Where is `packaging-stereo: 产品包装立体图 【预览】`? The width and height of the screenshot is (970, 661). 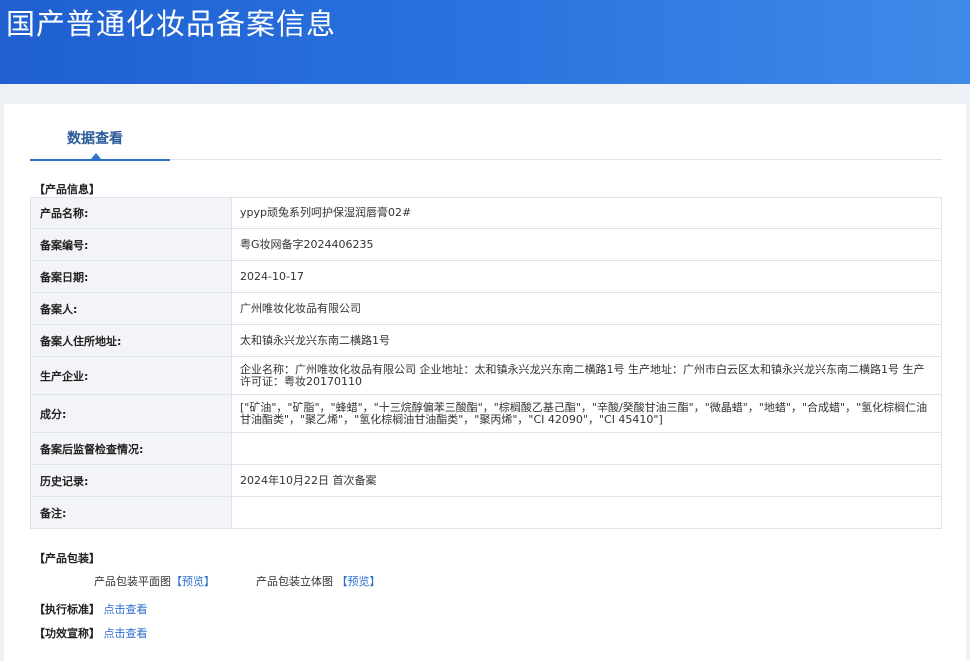
packaging-stereo: 产品包装立体图 【预览】 is located at coordinates (318, 581).